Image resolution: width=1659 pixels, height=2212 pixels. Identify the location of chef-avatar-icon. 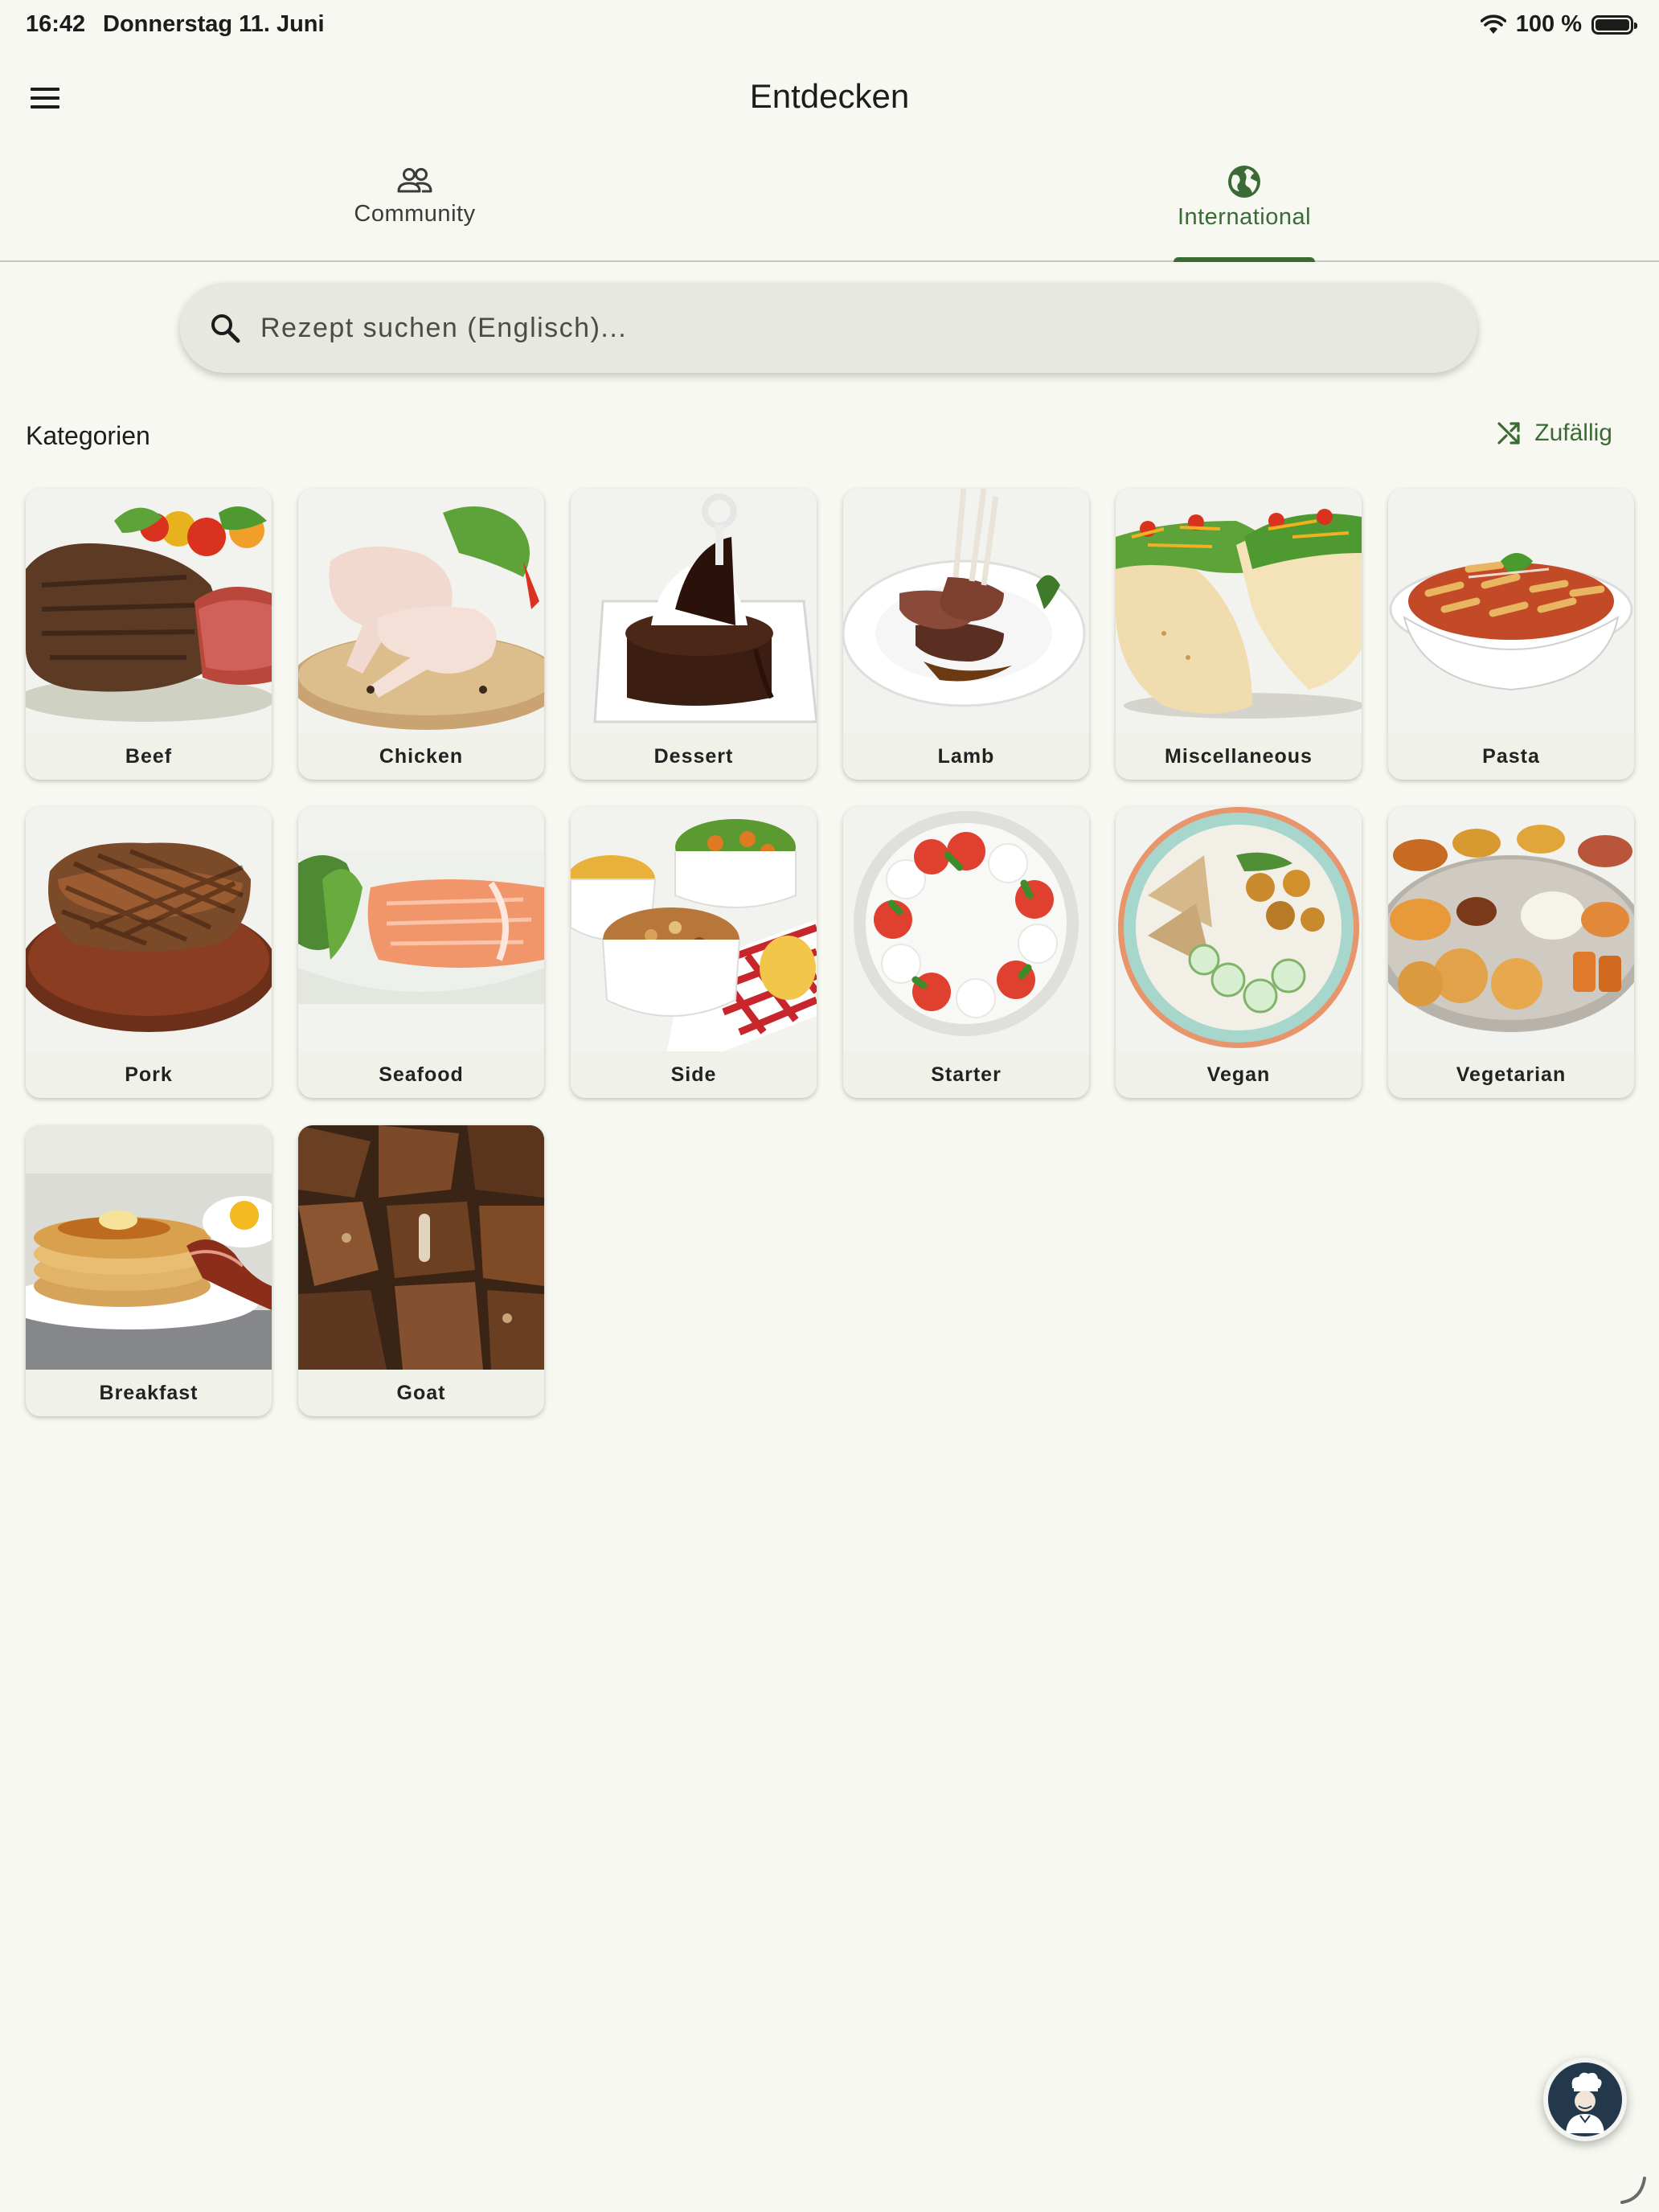
(1585, 2099).